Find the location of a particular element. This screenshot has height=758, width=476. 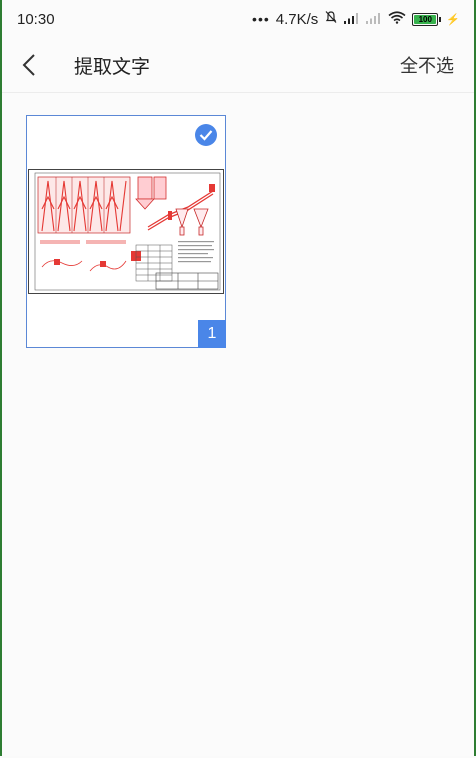

battery-icon: 100 is located at coordinates (427, 19).